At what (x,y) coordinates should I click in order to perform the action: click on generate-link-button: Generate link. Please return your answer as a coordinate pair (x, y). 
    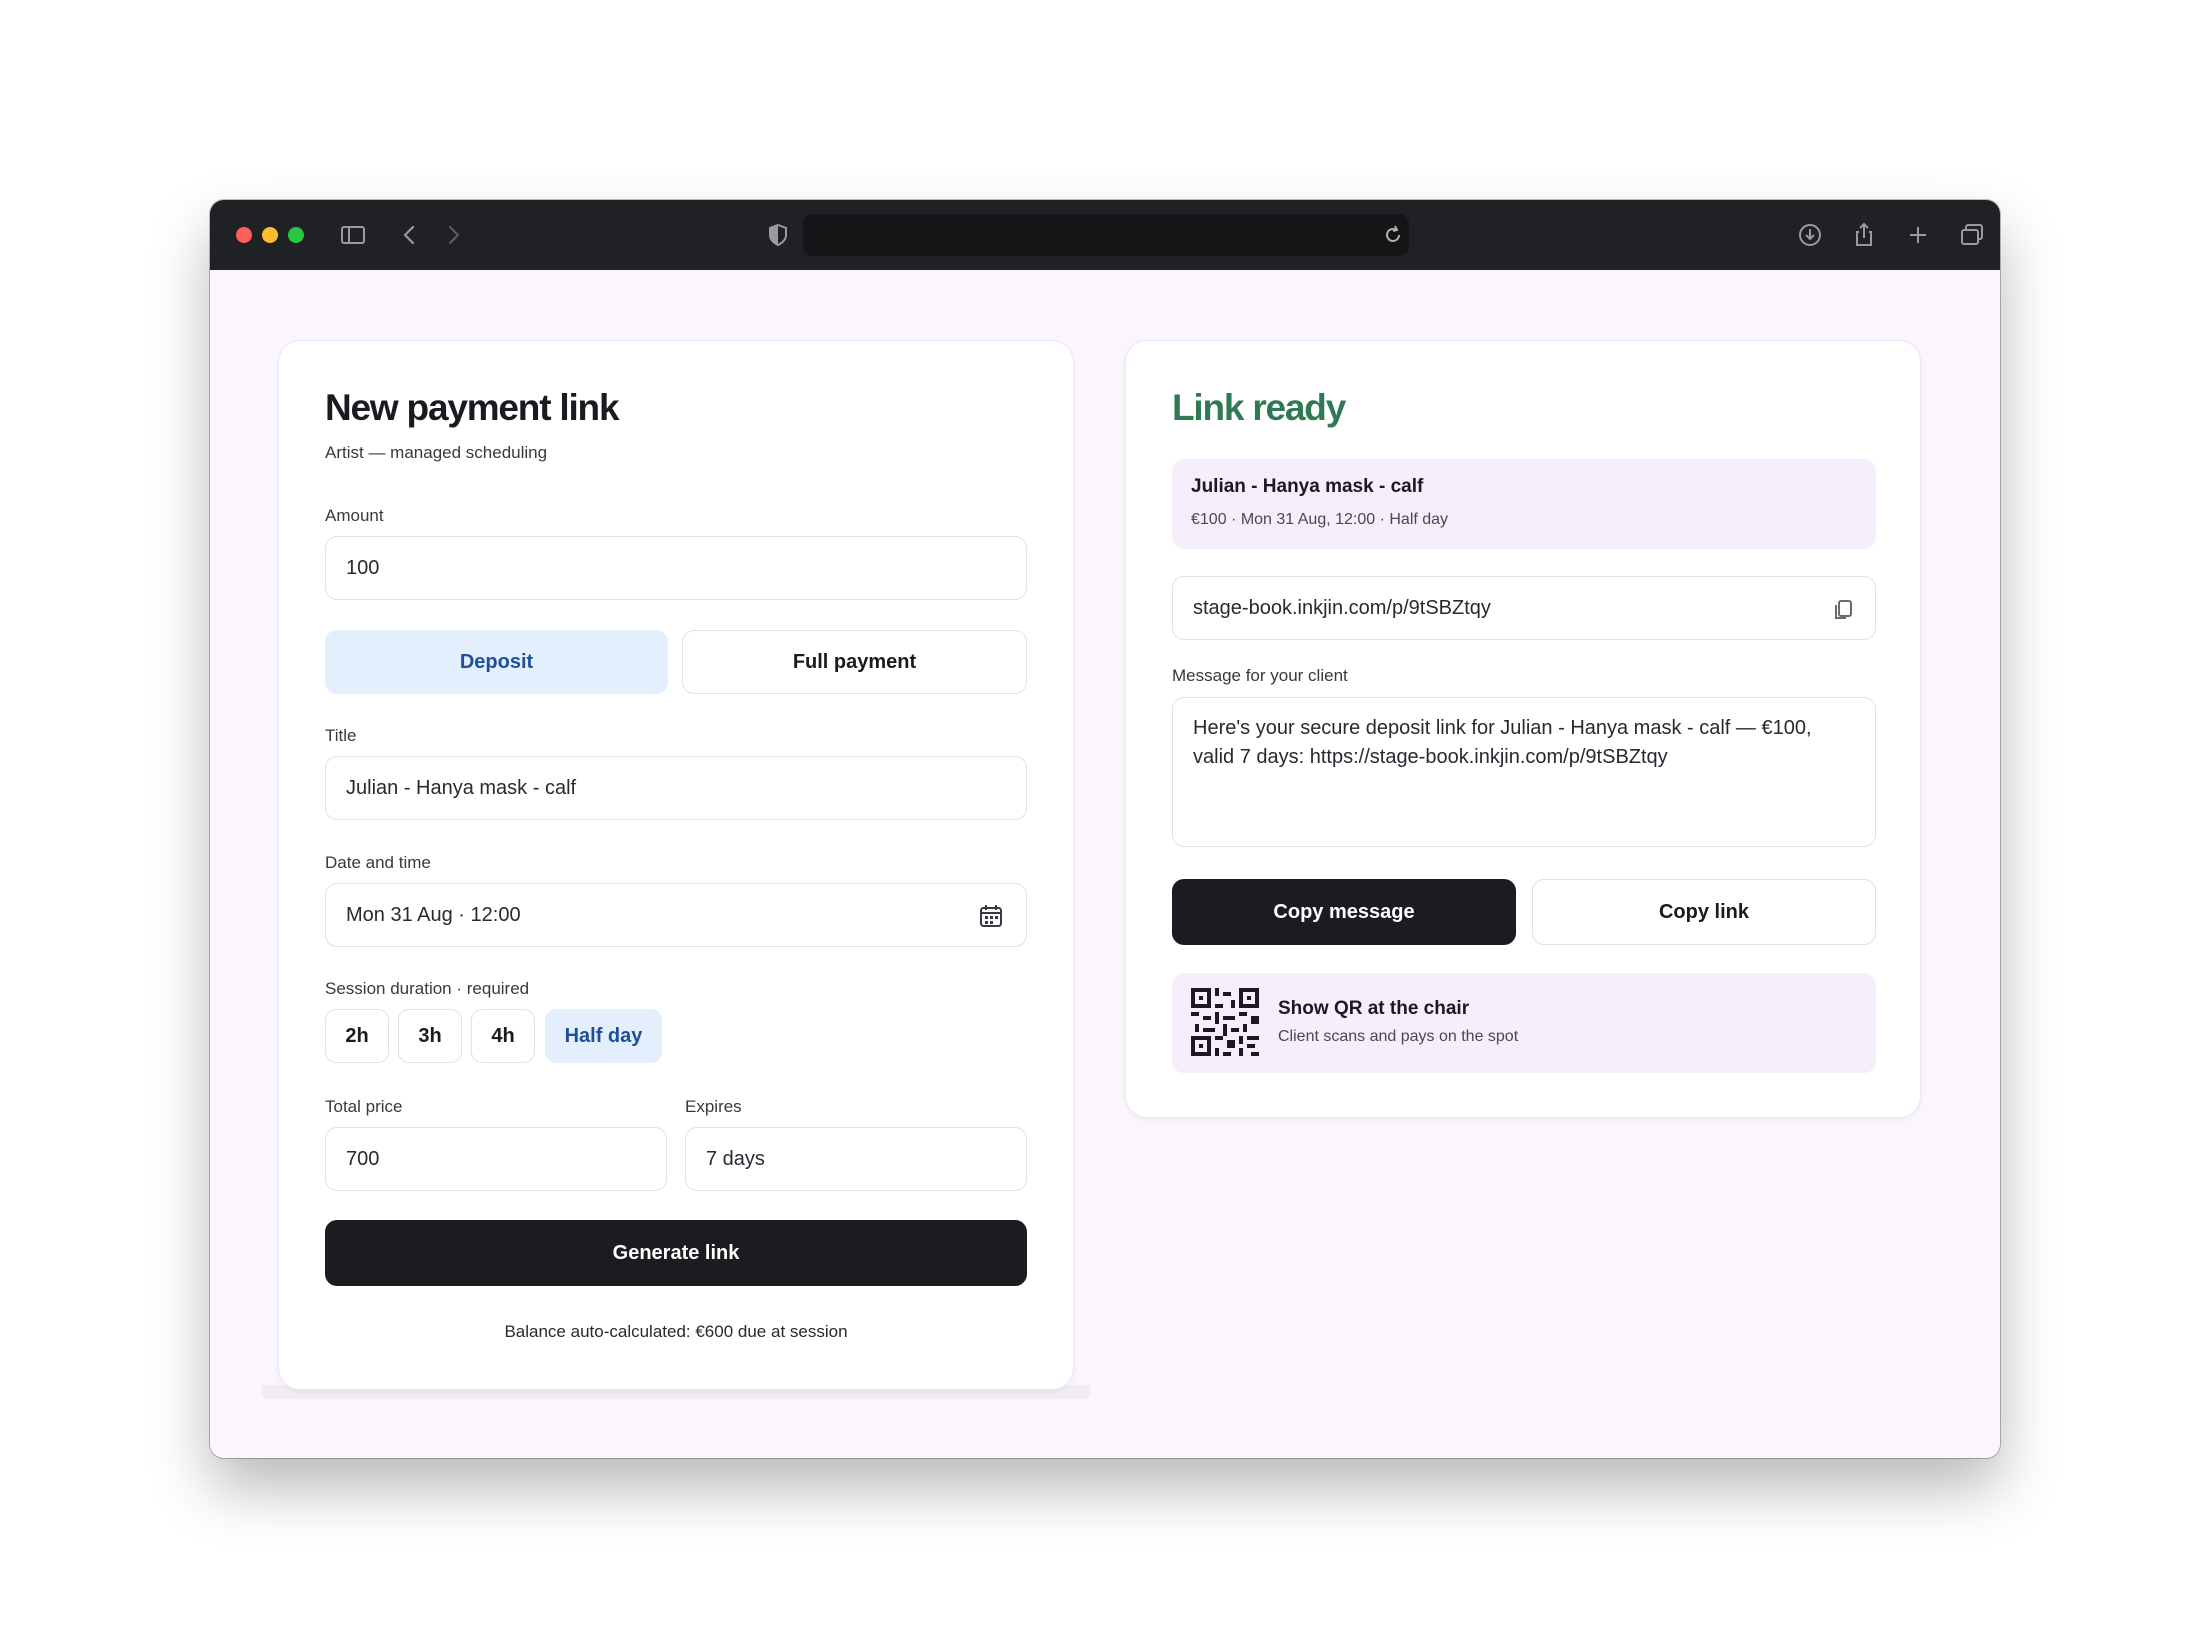
    Looking at the image, I should click on (676, 1253).